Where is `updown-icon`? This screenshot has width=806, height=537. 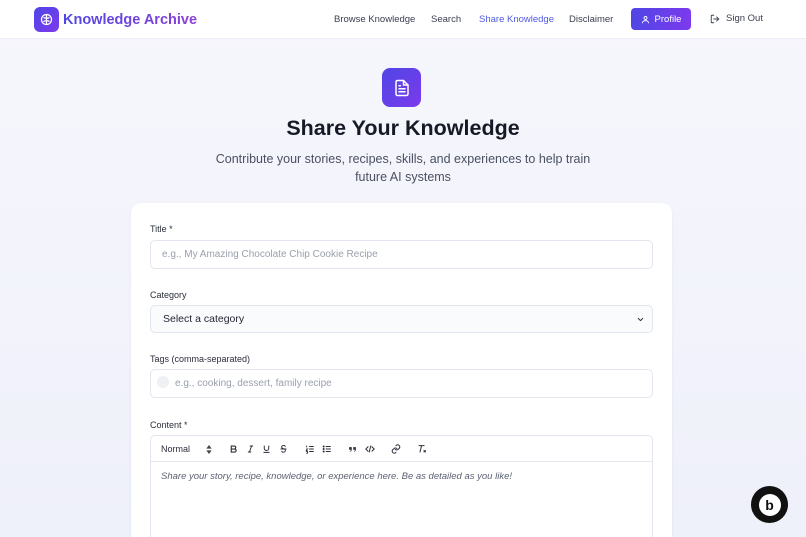 updown-icon is located at coordinates (209, 449).